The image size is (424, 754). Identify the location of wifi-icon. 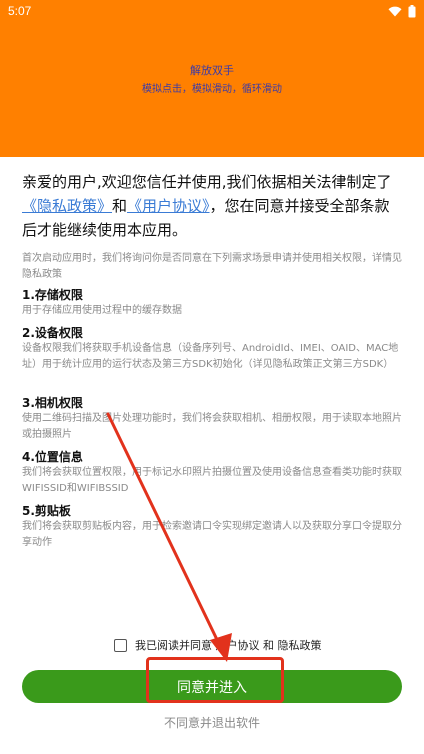
(395, 11).